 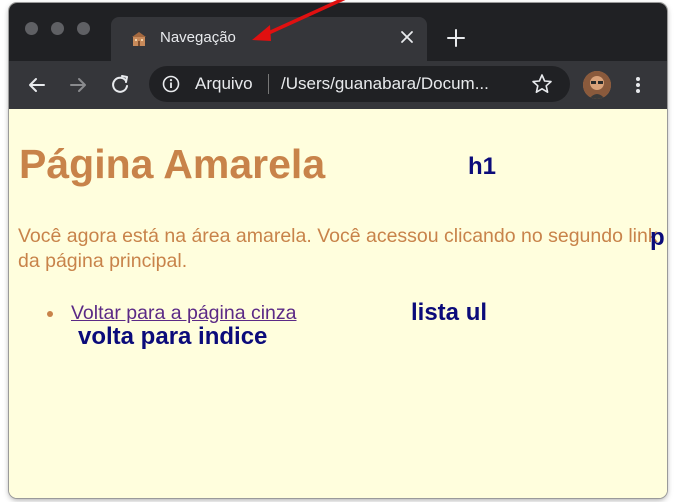 I want to click on plus-icon, so click(x=456, y=38).